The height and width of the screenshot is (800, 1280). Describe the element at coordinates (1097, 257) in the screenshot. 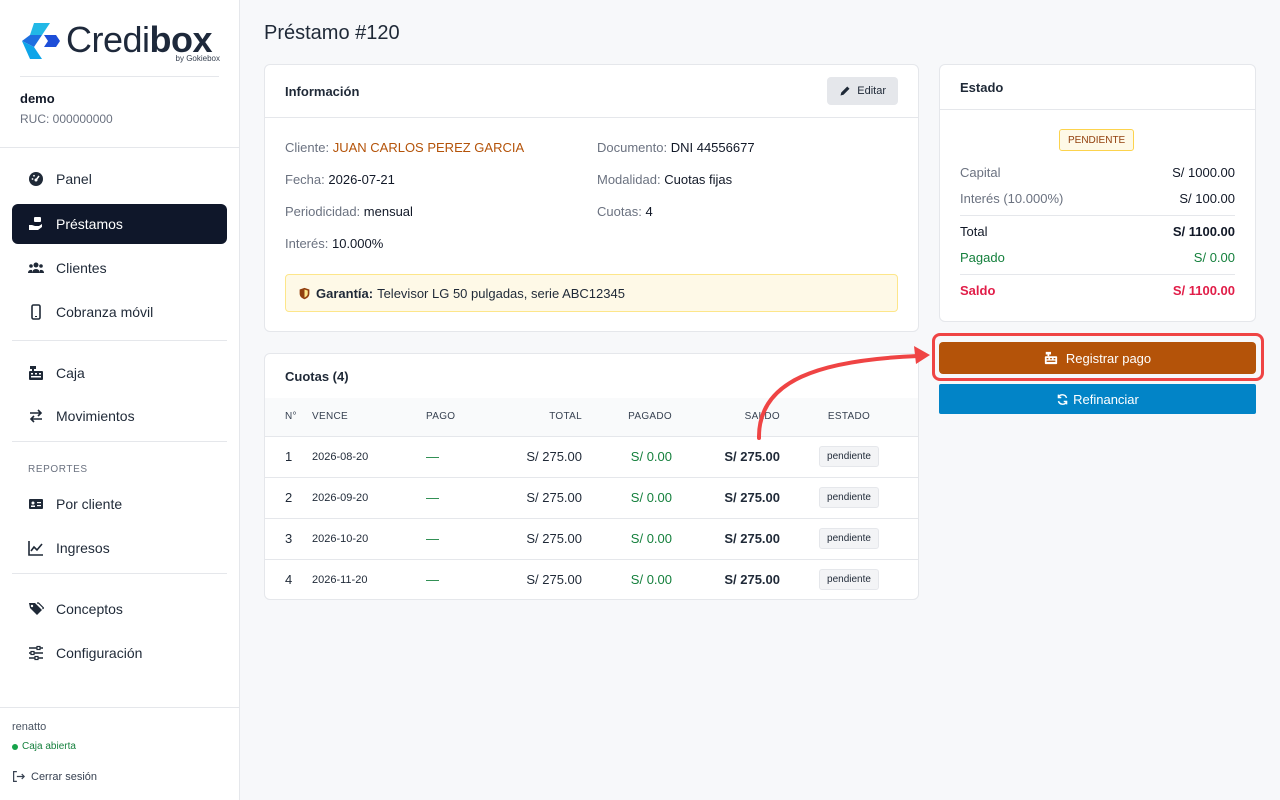

I see `summary-pagado: Pagado S/ 0.00` at that location.